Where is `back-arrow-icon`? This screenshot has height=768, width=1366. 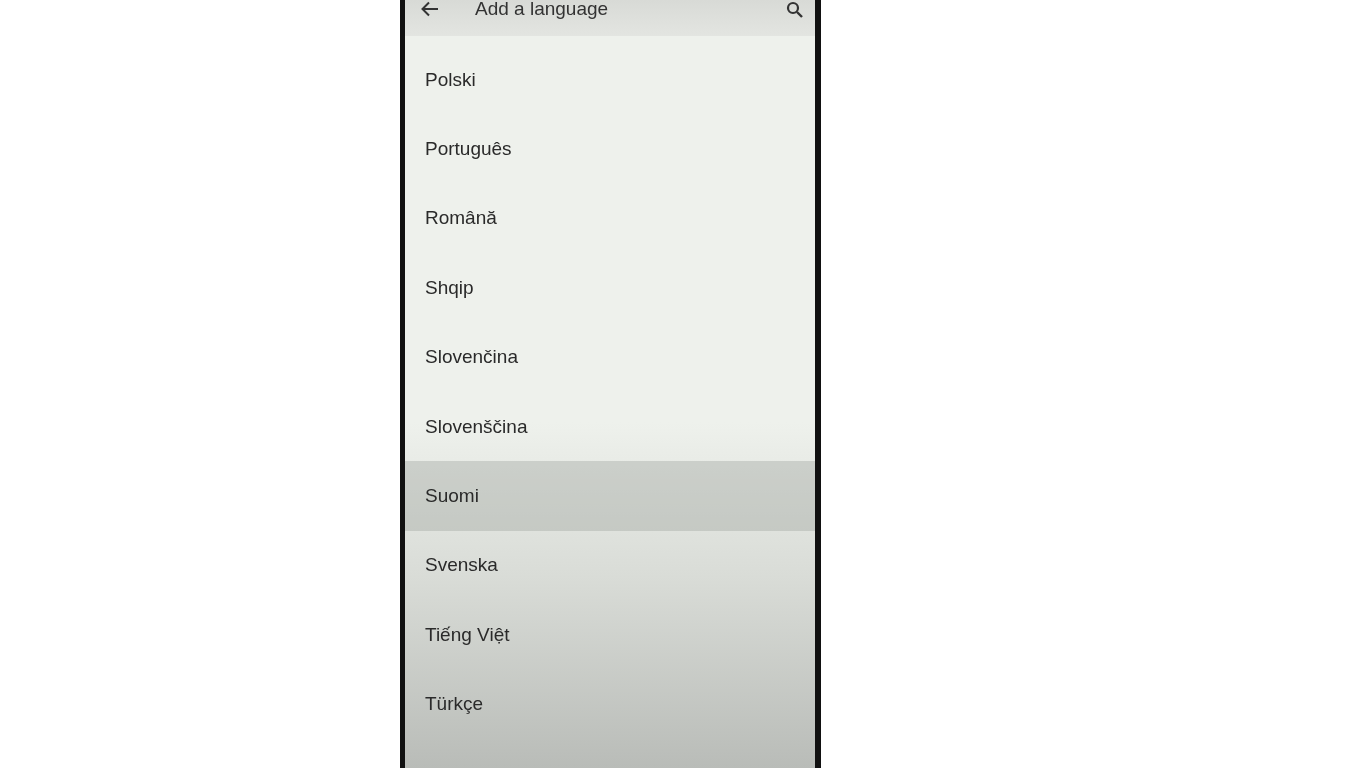 back-arrow-icon is located at coordinates (430, 9).